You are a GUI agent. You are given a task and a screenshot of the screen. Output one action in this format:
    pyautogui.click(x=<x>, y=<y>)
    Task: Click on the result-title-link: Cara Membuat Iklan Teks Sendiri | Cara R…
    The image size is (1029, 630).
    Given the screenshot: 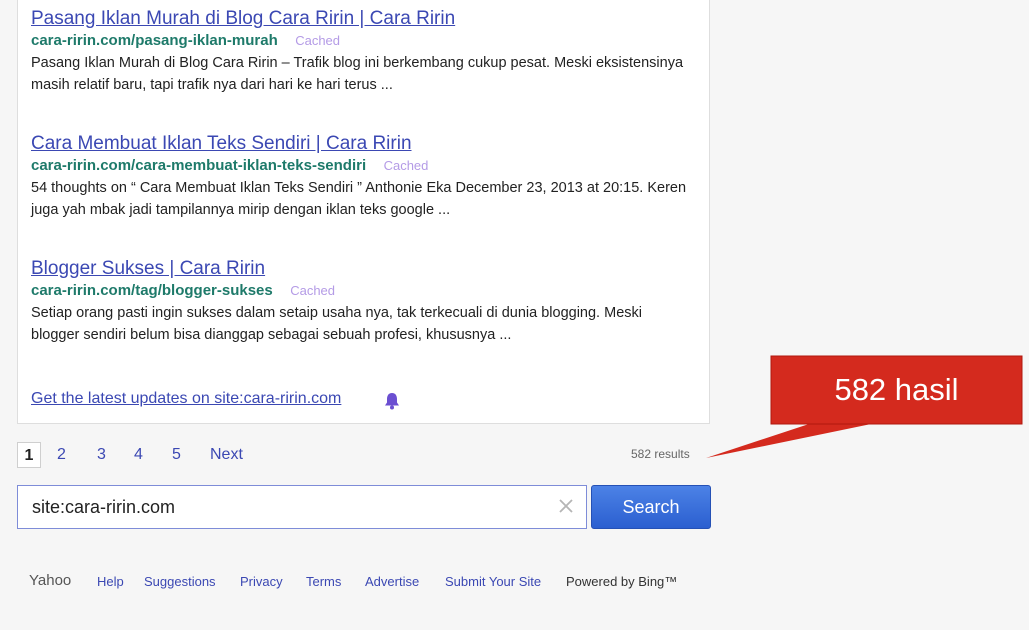 What is the action you would take?
    pyautogui.click(x=221, y=144)
    